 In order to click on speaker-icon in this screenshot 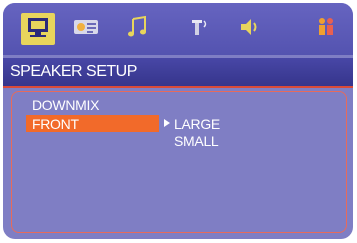, I will do `click(200, 29)`.